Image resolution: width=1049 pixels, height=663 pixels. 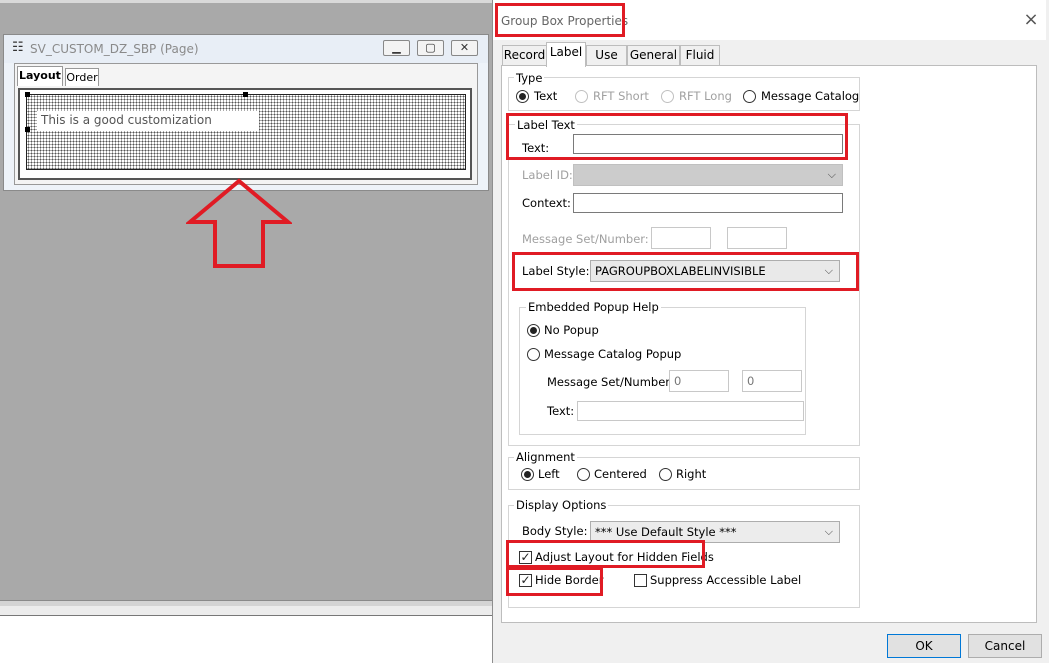 What do you see at coordinates (680, 271) in the screenshot?
I see `label-style-value: PAGROUPBOXLABELINVISIBLE` at bounding box center [680, 271].